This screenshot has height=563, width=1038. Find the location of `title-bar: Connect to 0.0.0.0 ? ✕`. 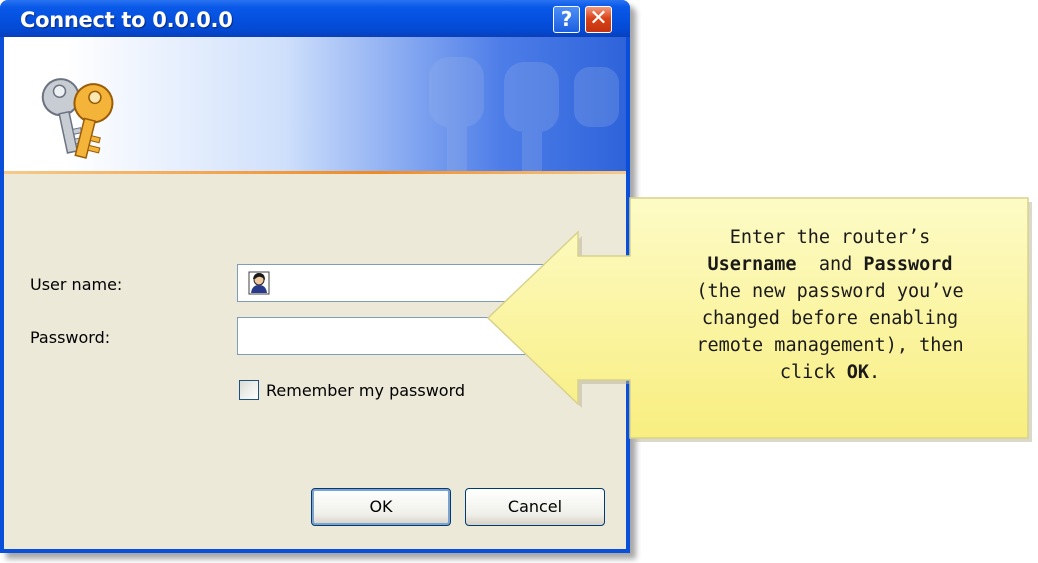

title-bar: Connect to 0.0.0.0 ? ✕ is located at coordinates (315, 18).